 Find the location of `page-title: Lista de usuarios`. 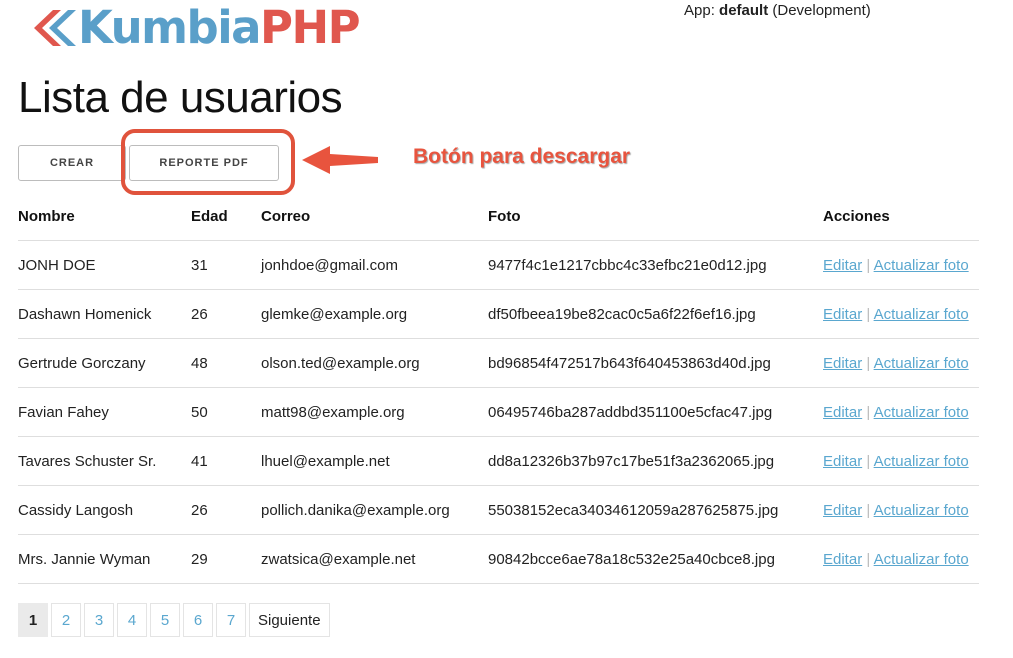

page-title: Lista de usuarios is located at coordinates (180, 97).